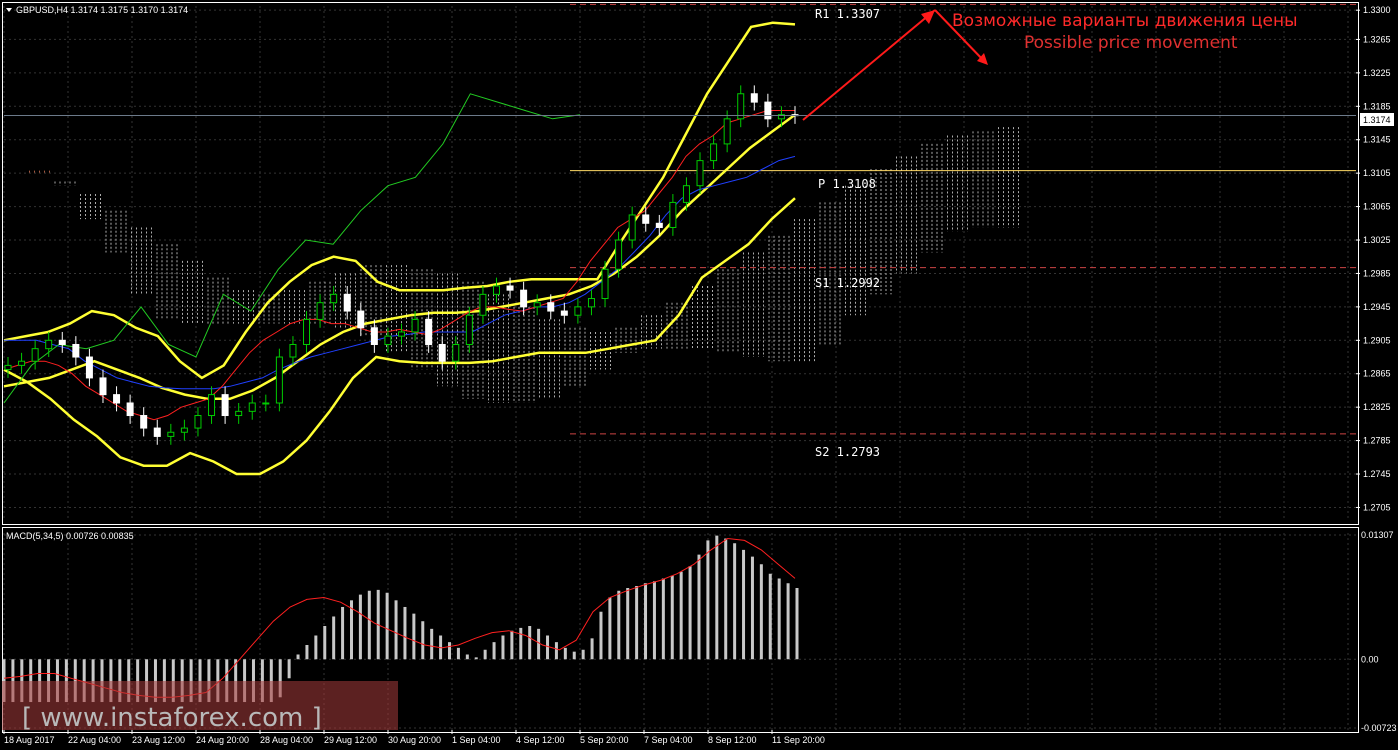  Describe the element at coordinates (847, 452) in the screenshot. I see `level-label-s2: S2 1.2793` at that location.